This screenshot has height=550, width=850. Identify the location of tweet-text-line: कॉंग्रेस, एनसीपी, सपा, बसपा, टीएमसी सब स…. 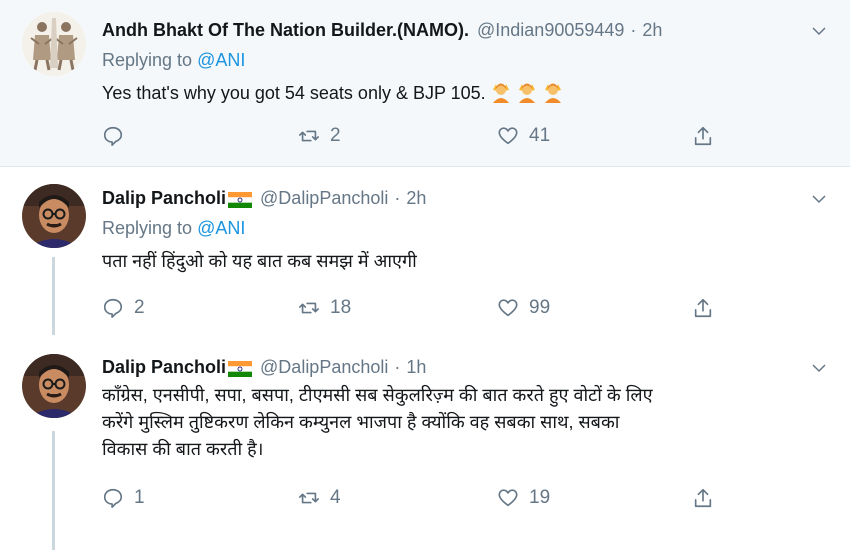
(377, 395).